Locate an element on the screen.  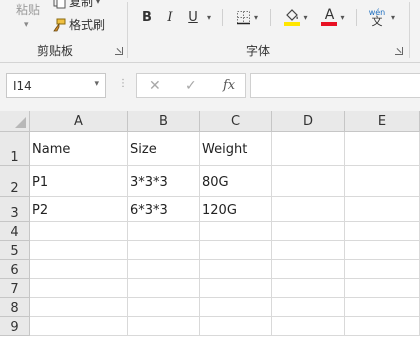
column-header-c: C is located at coordinates (236, 121).